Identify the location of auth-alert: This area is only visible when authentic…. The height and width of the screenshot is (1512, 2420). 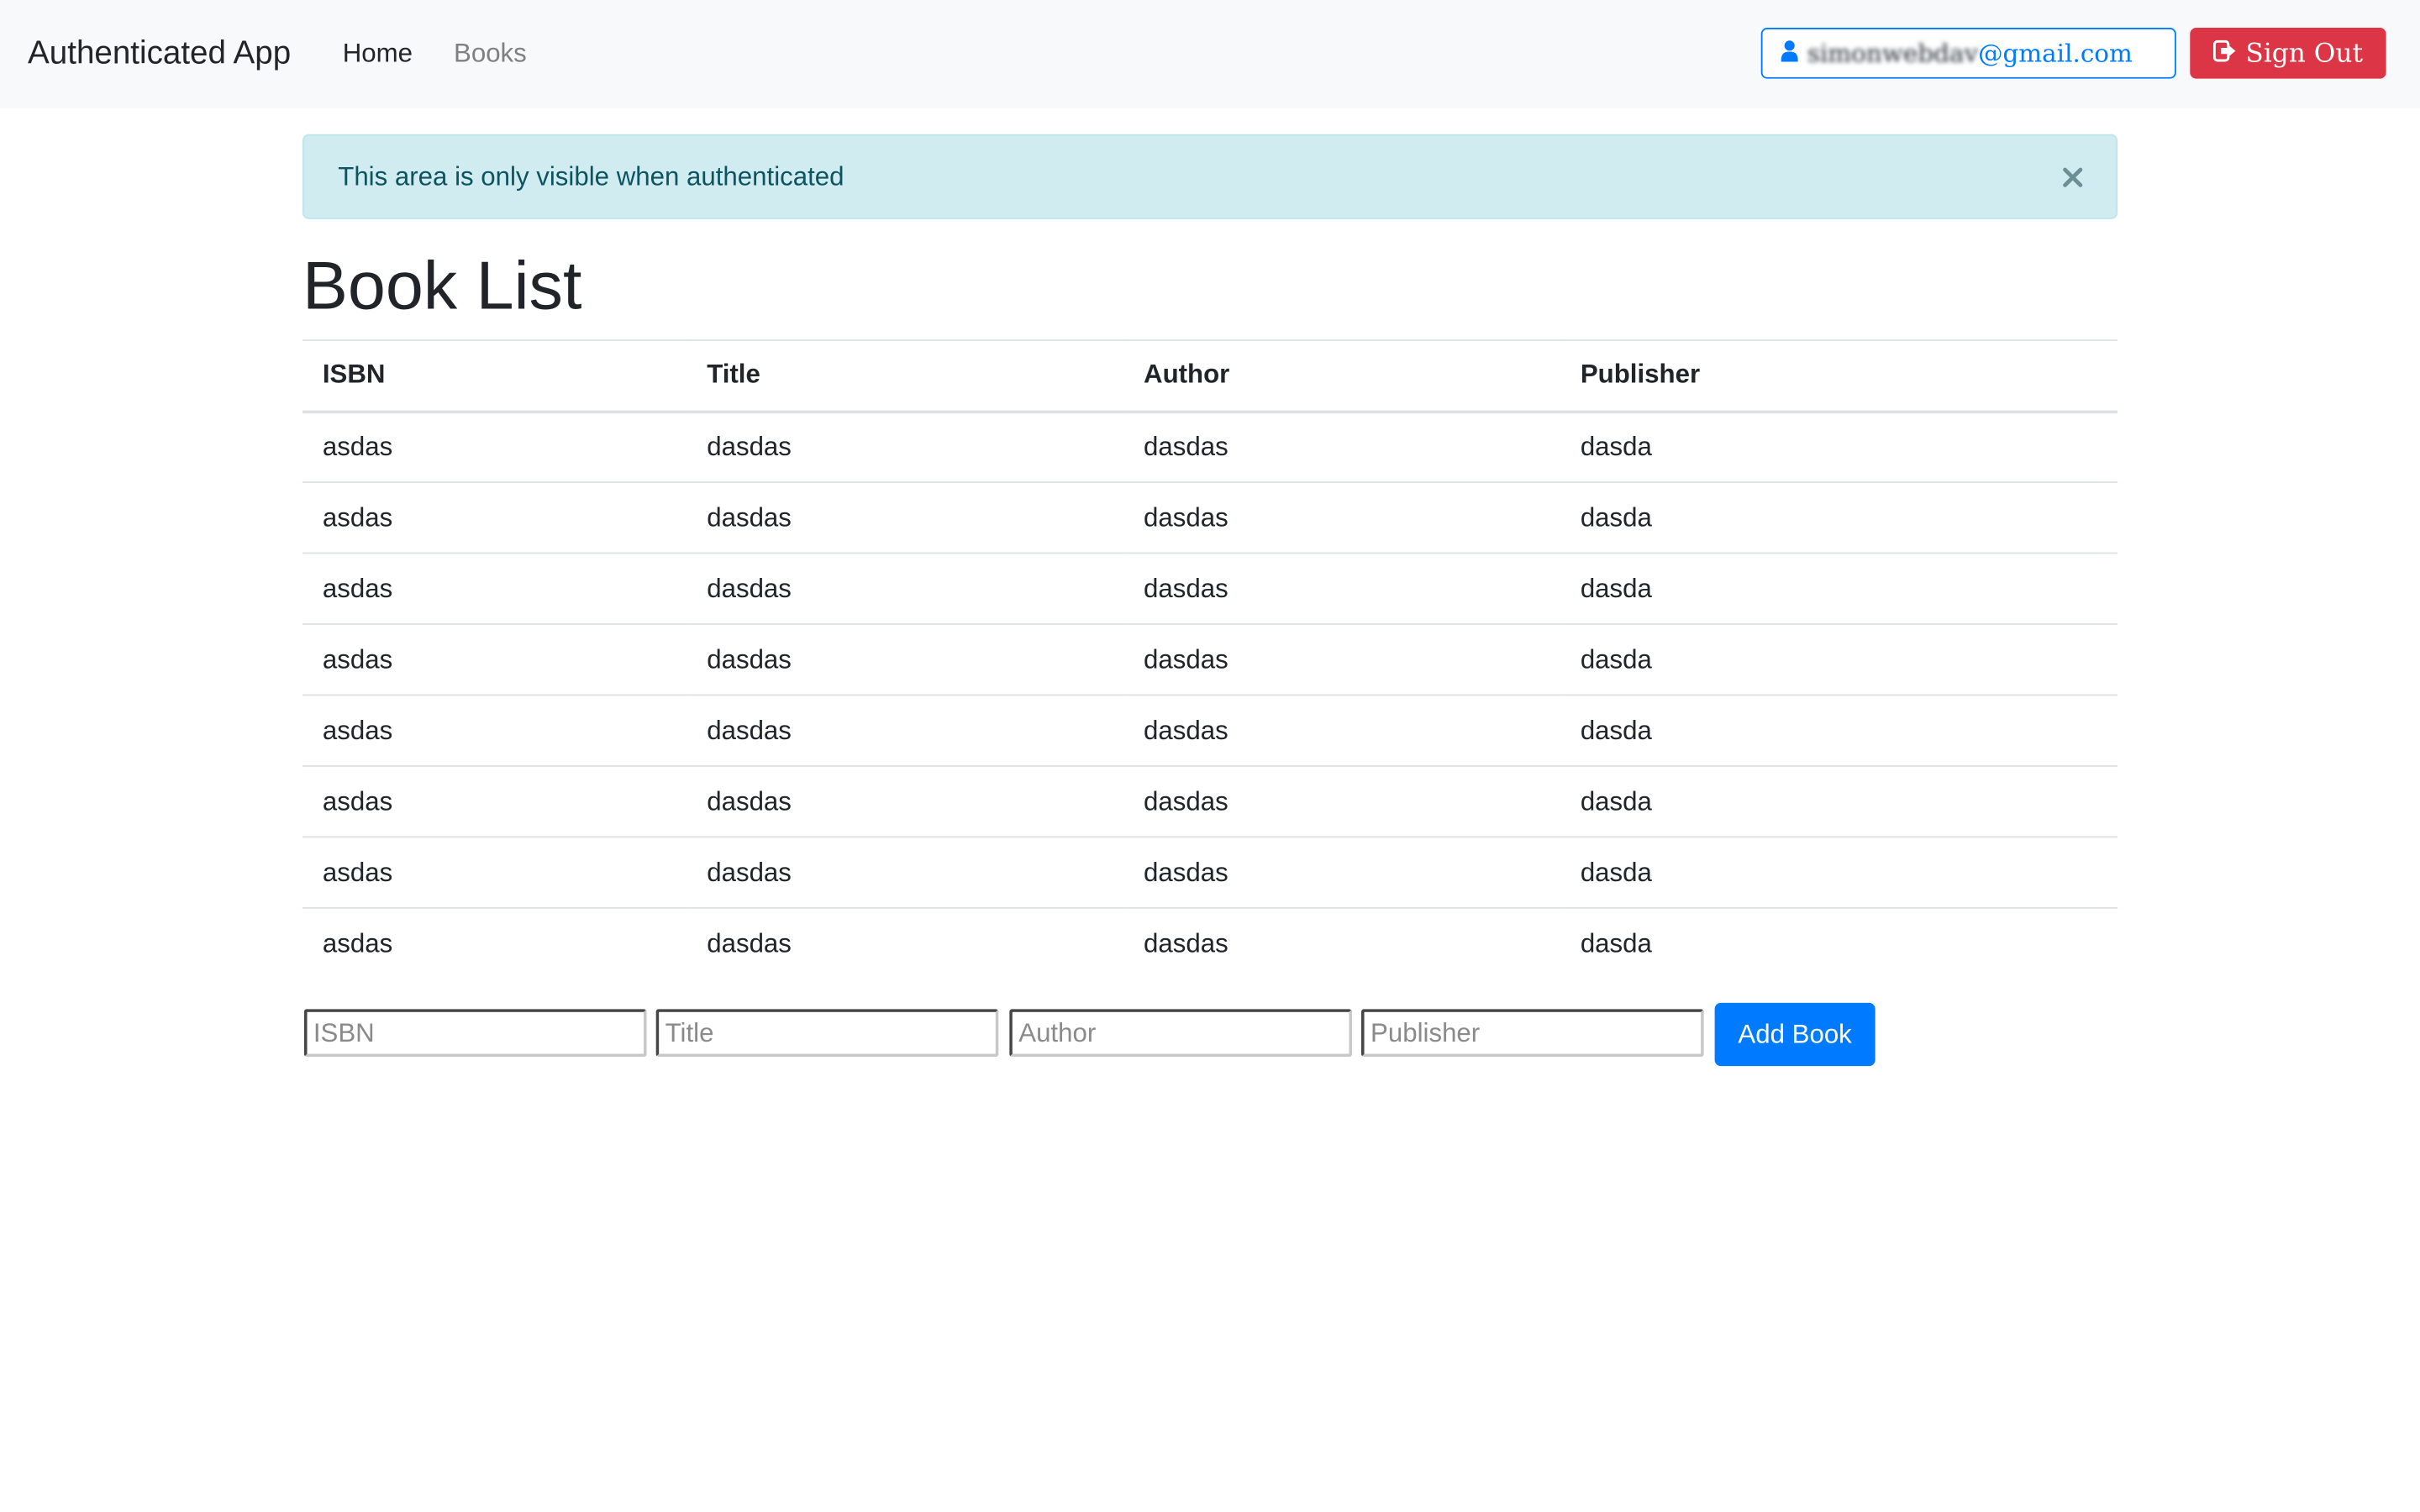
(1210, 176).